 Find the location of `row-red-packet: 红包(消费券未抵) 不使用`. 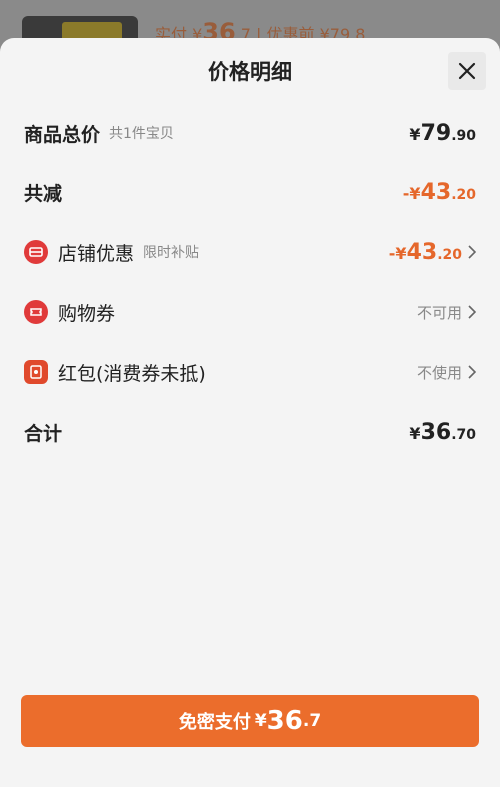

row-red-packet: 红包(消费券未抵) 不使用 is located at coordinates (250, 372).